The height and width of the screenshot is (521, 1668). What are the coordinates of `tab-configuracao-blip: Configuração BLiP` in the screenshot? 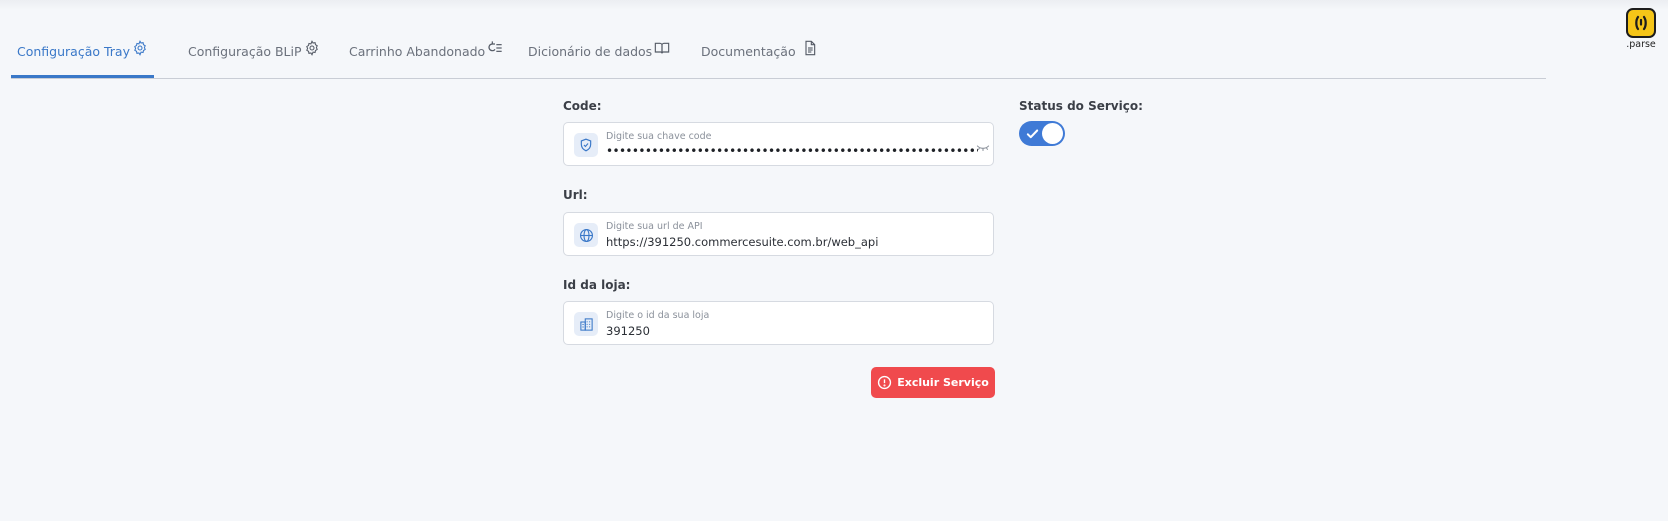 It's located at (254, 56).